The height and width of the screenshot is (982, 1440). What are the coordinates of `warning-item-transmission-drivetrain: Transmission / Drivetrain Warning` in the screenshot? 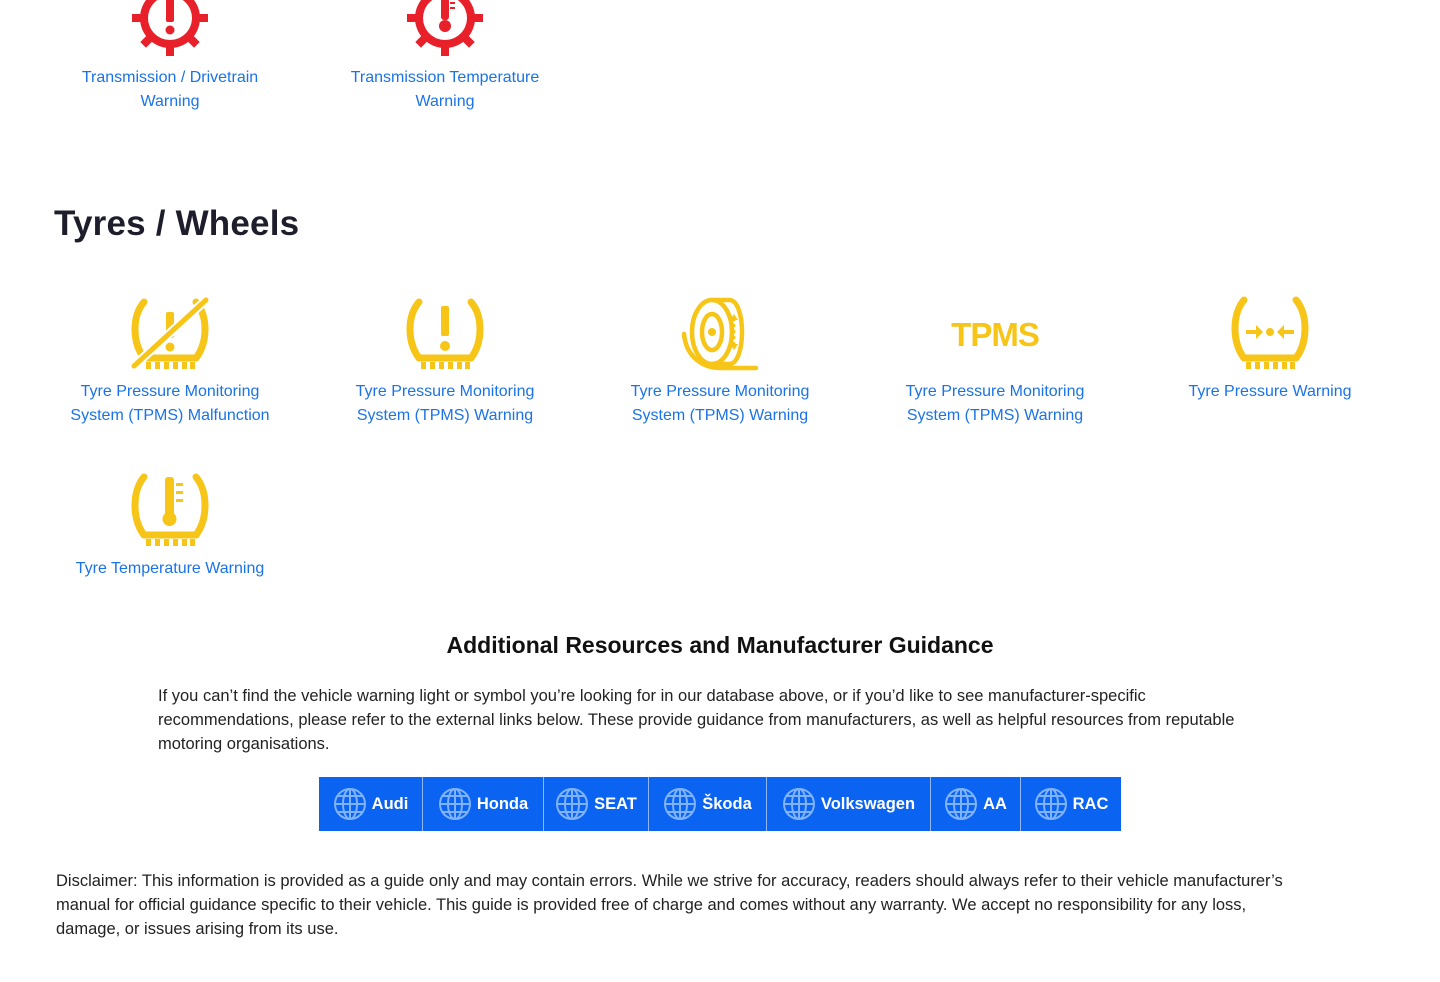 It's located at (170, 57).